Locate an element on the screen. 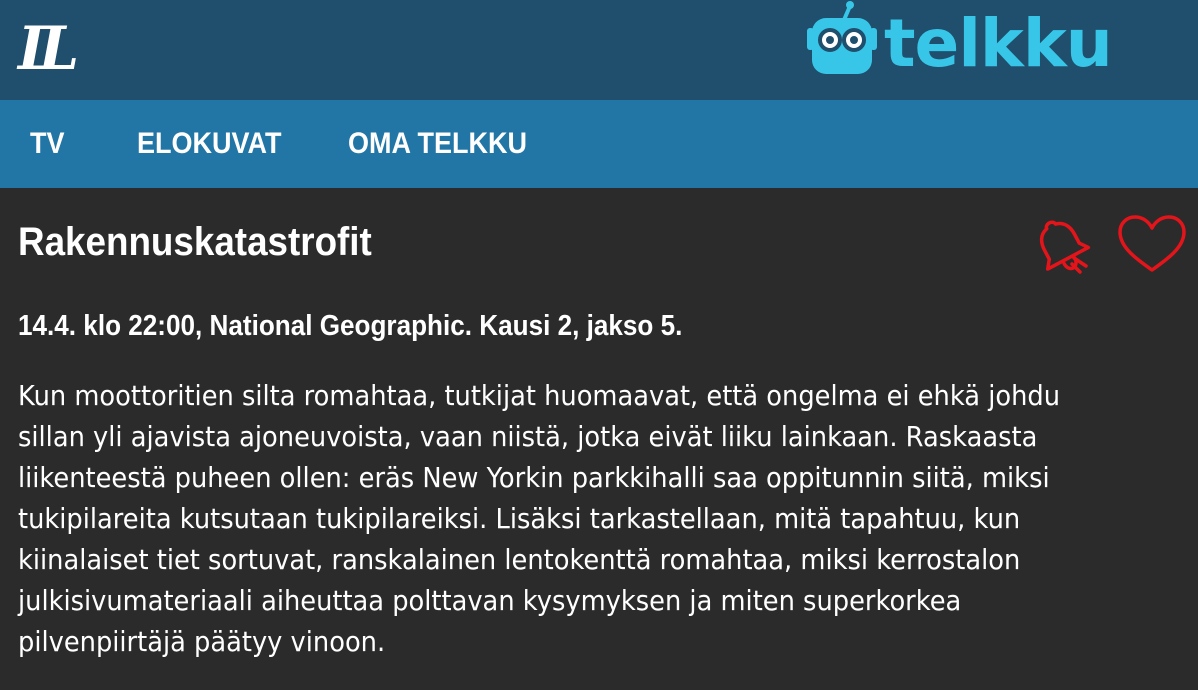 The image size is (1198, 690). description-line: pilvenpiirtäjä päätyy vinoon. is located at coordinates (202, 642).